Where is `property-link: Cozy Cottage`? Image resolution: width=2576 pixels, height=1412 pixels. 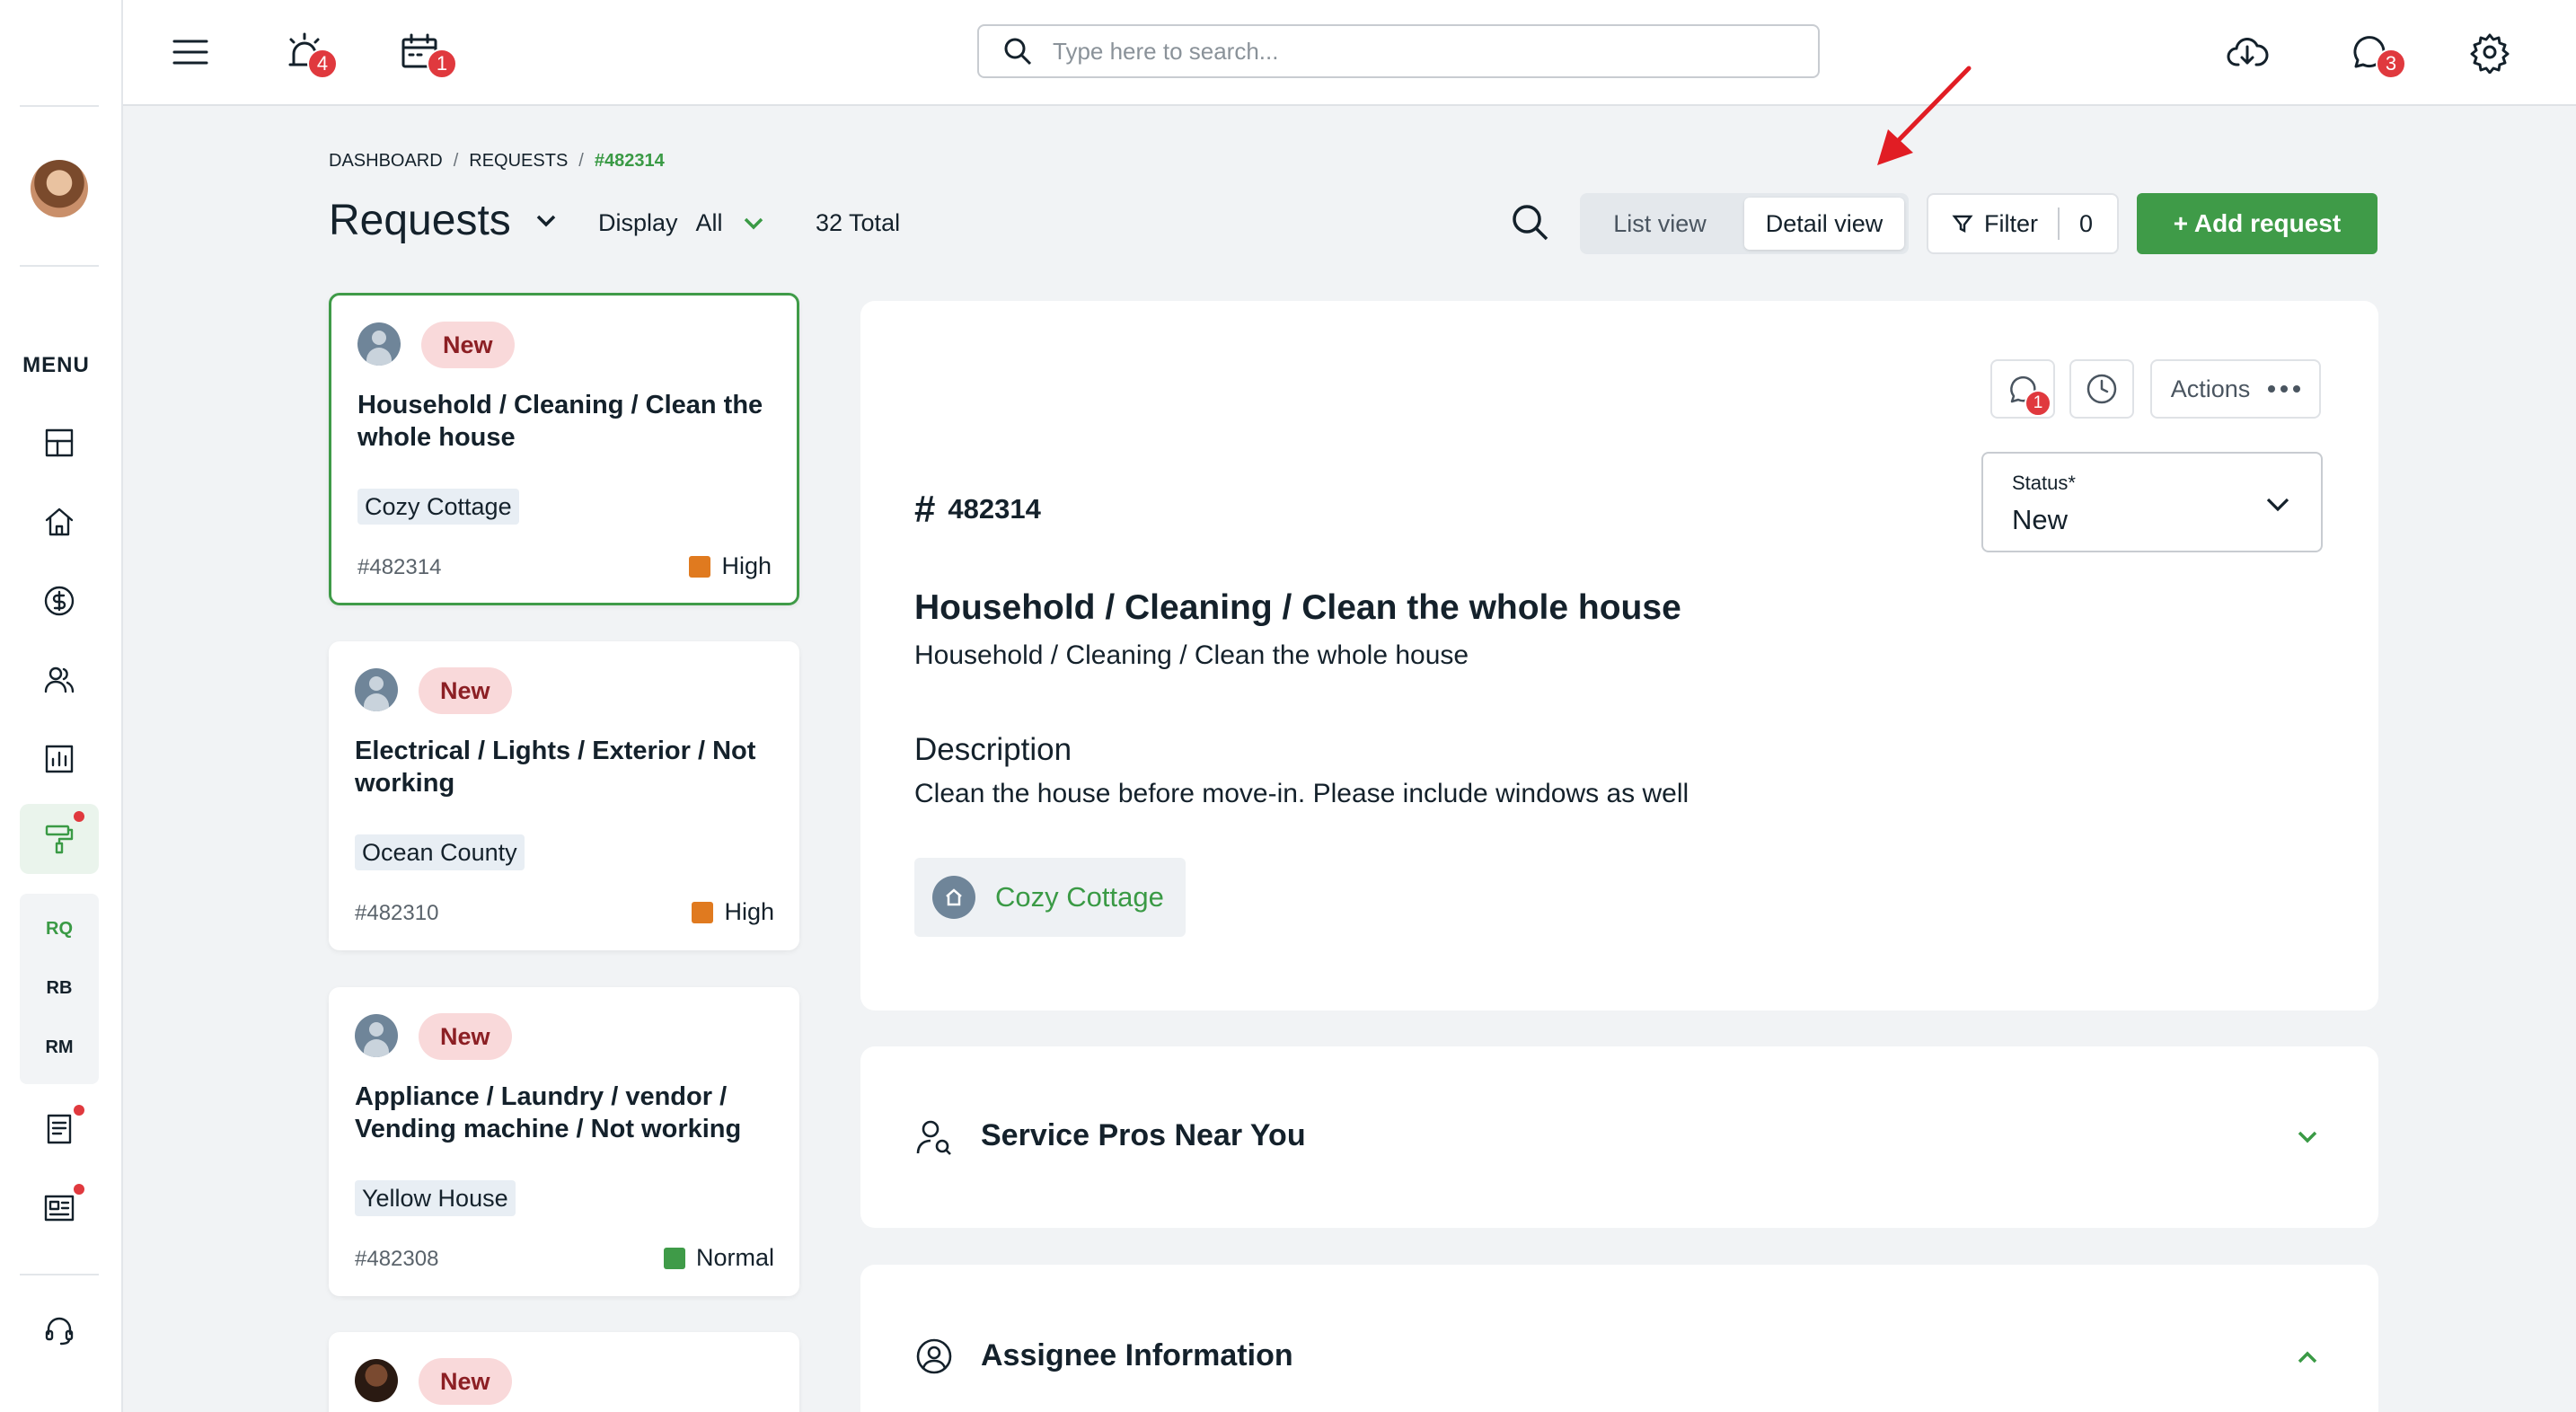
property-link: Cozy Cottage is located at coordinates (1050, 897).